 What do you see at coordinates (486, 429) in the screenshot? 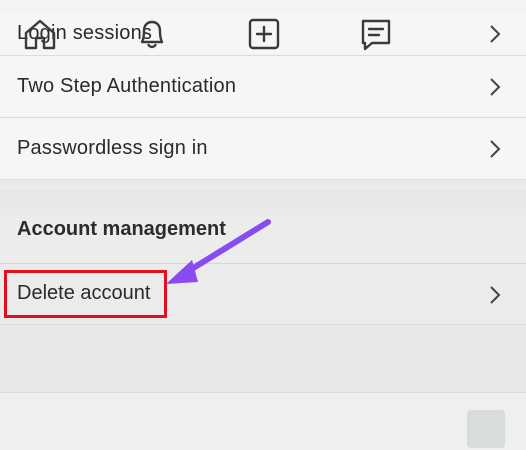
I see `avatar` at bounding box center [486, 429].